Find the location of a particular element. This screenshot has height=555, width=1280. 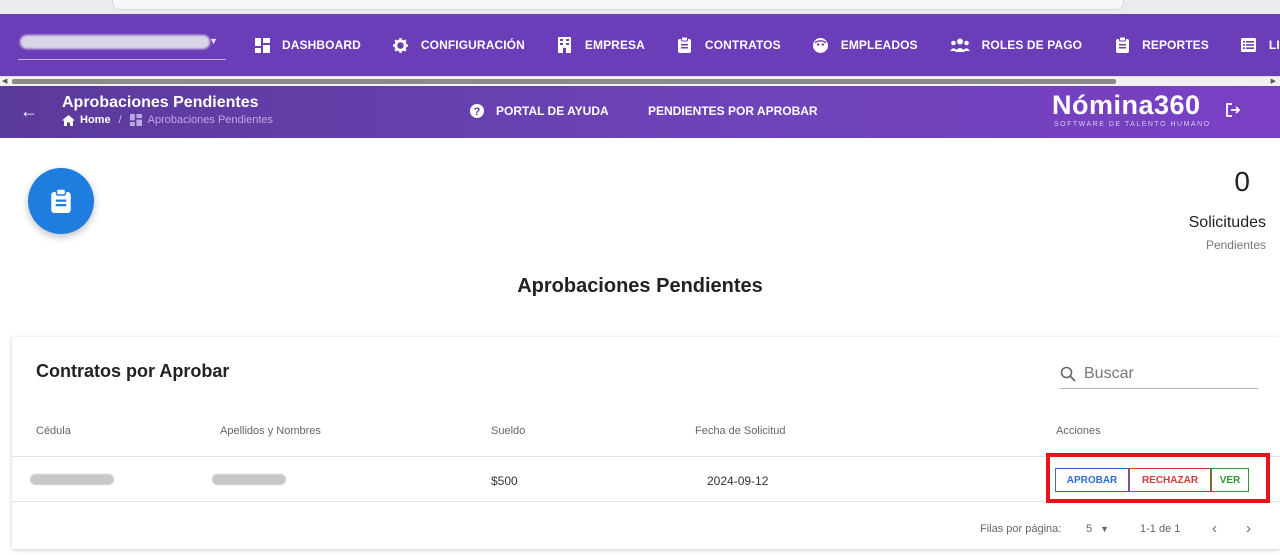

brand-name: Nómina360 is located at coordinates (1126, 105).